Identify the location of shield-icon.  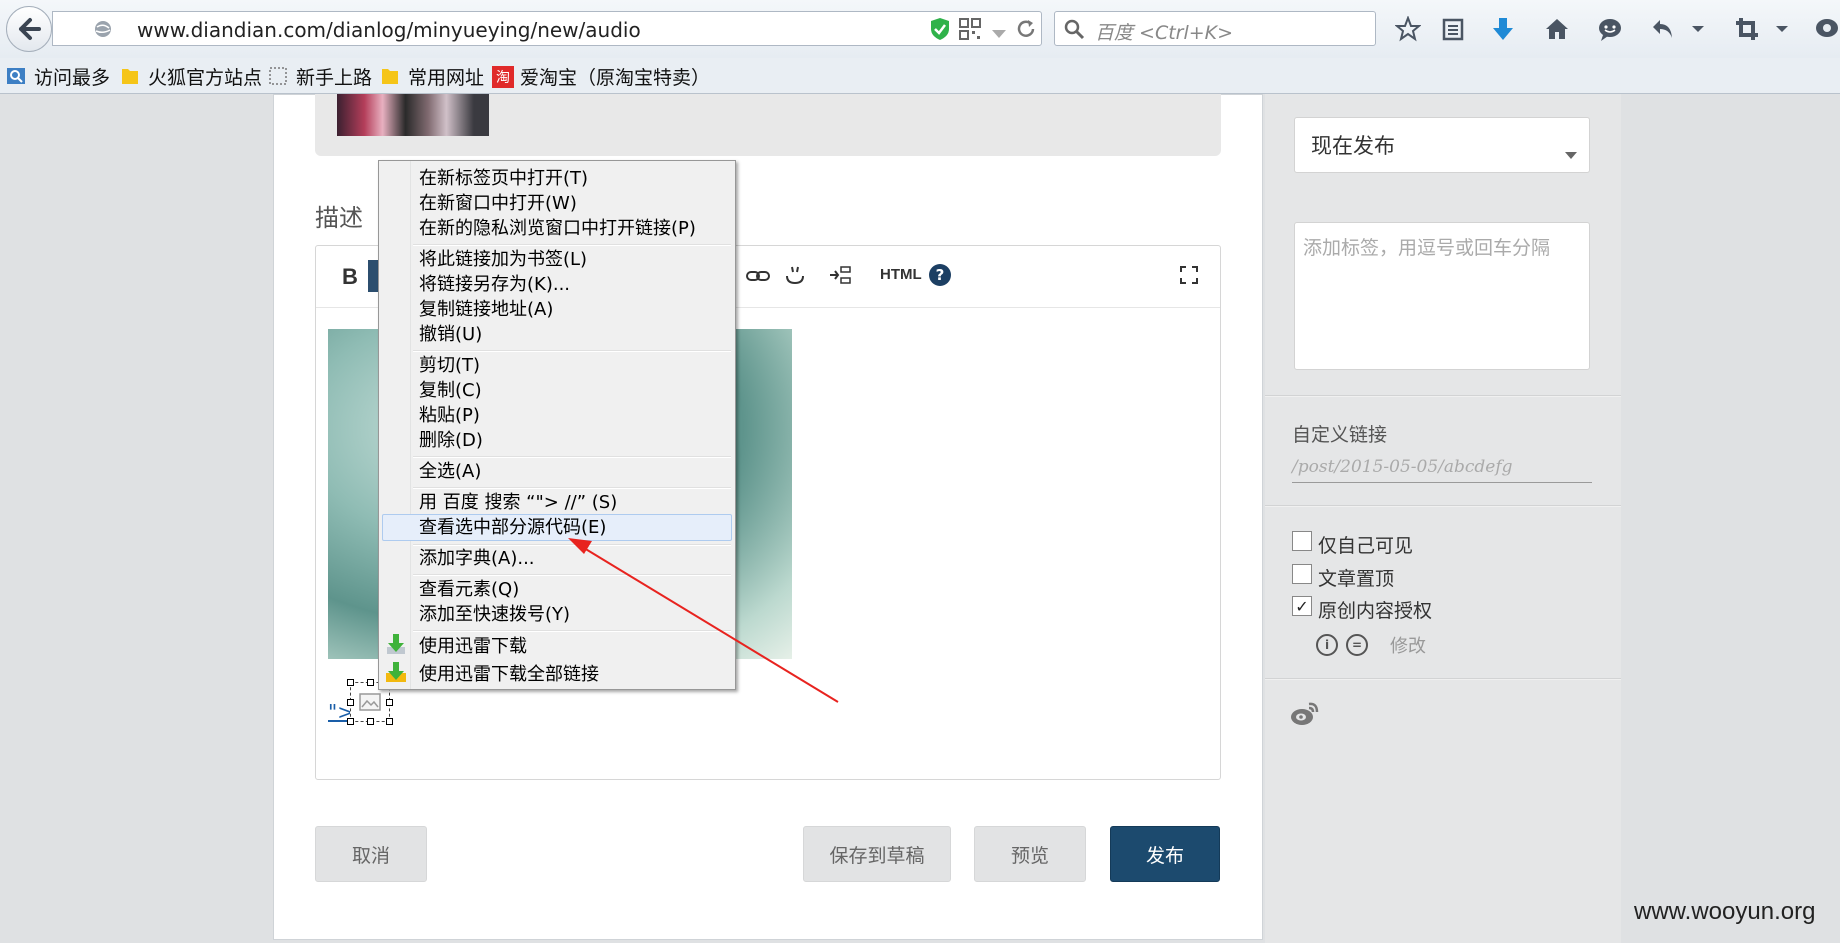
(940, 31).